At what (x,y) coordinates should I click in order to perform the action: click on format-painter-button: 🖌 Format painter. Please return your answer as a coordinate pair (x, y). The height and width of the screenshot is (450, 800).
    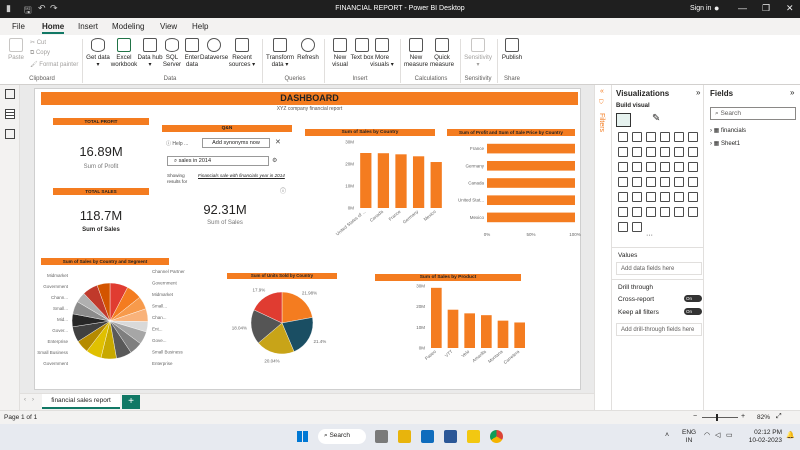
    Looking at the image, I should click on (54, 64).